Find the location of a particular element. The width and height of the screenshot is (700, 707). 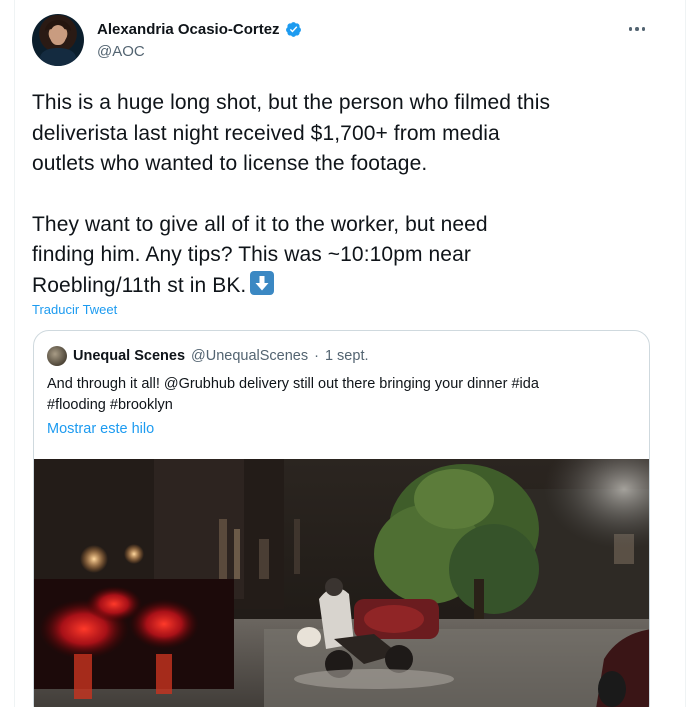

quoted-tweet-header: Unequal Scenes @UnequalScenes · 1 sept. is located at coordinates (208, 356).